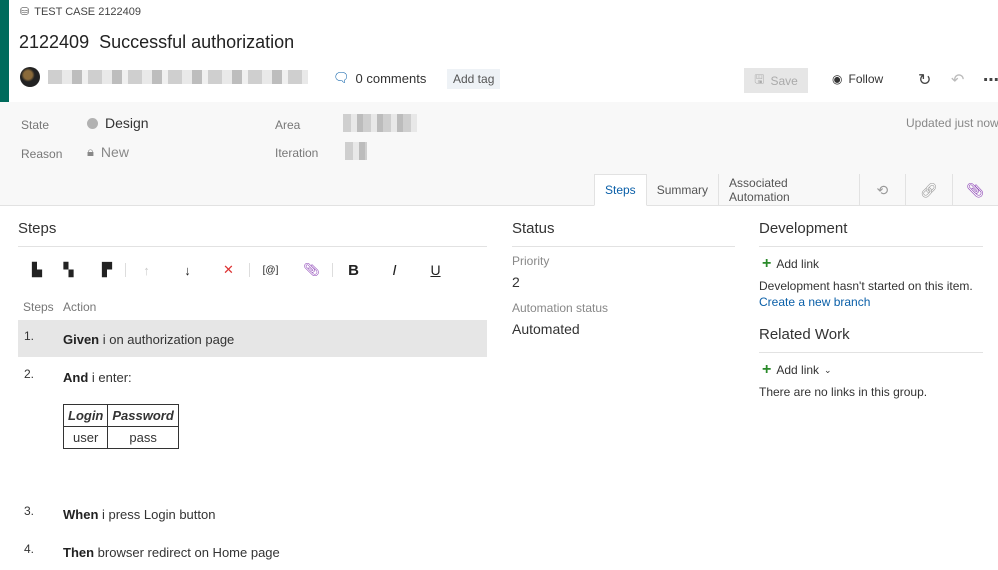 The height and width of the screenshot is (570, 998). Describe the element at coordinates (803, 228) in the screenshot. I see `development-section-title: Development` at that location.